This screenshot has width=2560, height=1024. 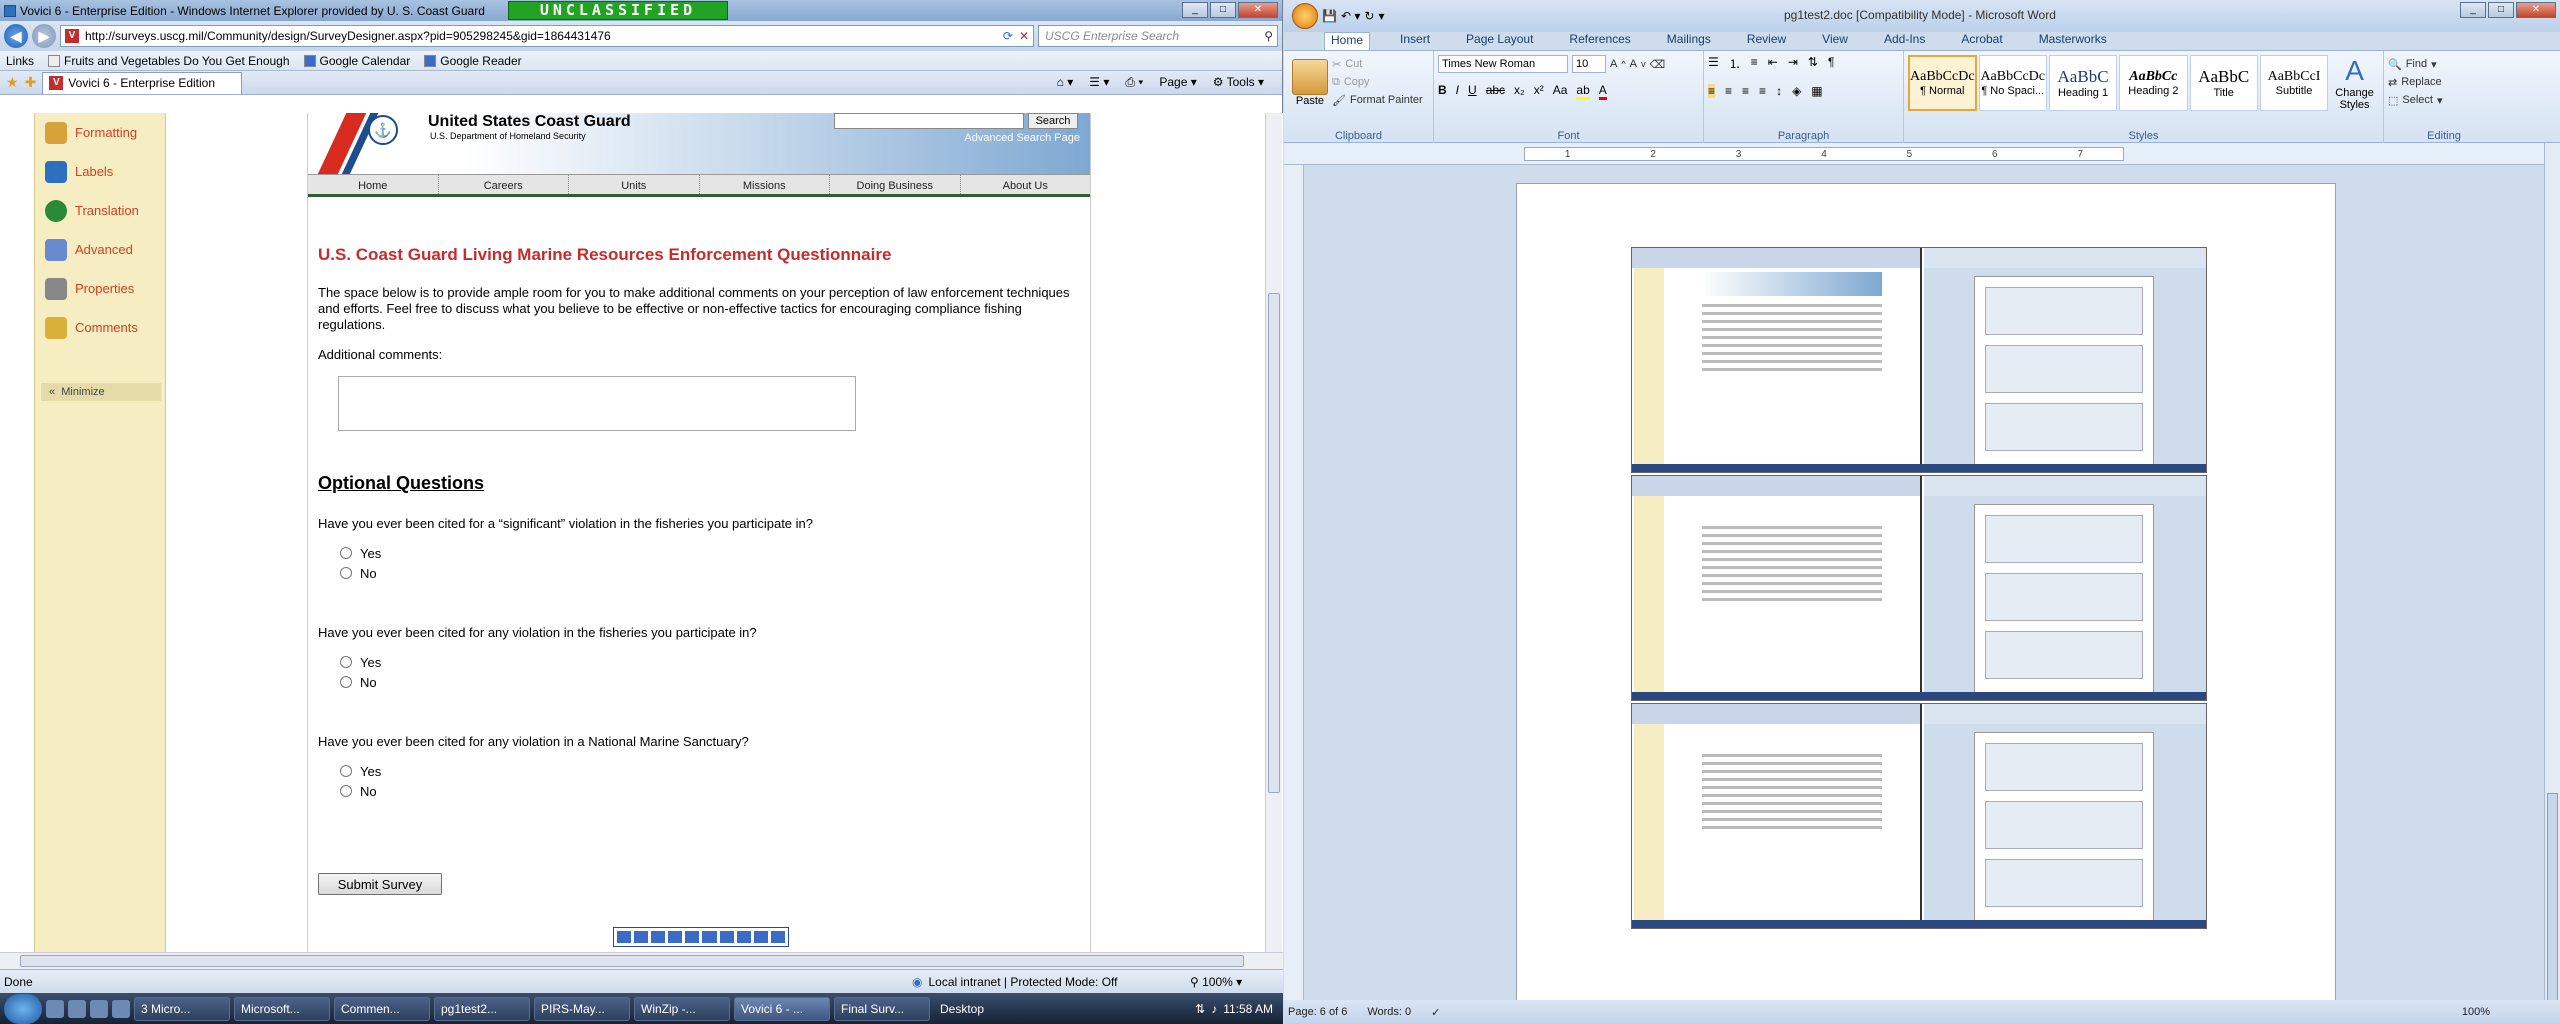 What do you see at coordinates (346, 682) in the screenshot?
I see `q2-no-radio` at bounding box center [346, 682].